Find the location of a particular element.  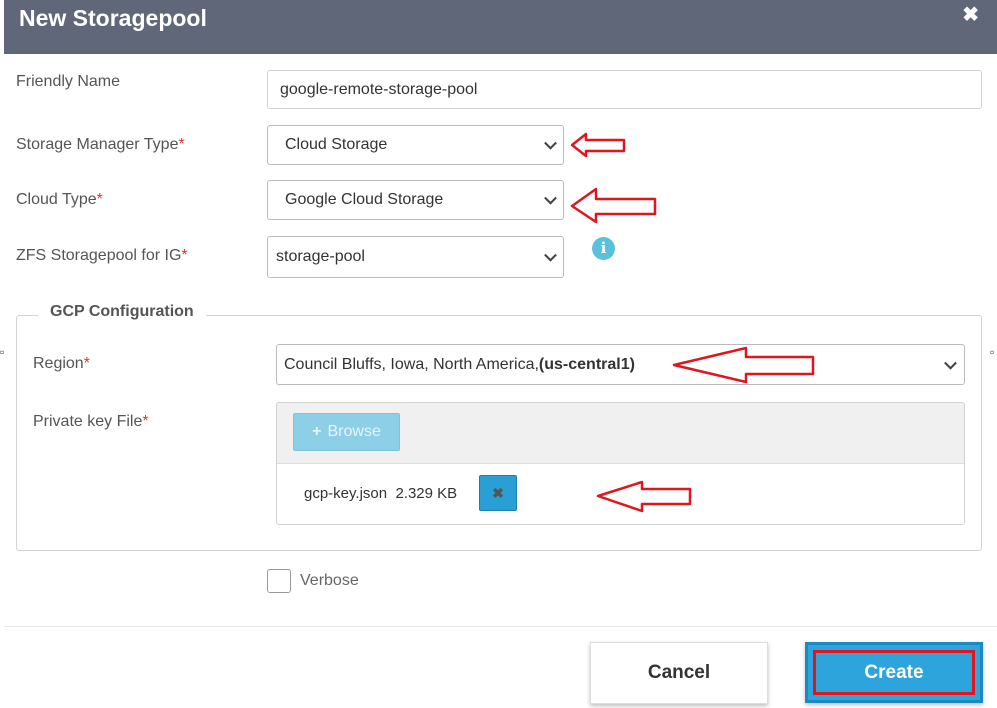

browse-label: Browse is located at coordinates (354, 431).